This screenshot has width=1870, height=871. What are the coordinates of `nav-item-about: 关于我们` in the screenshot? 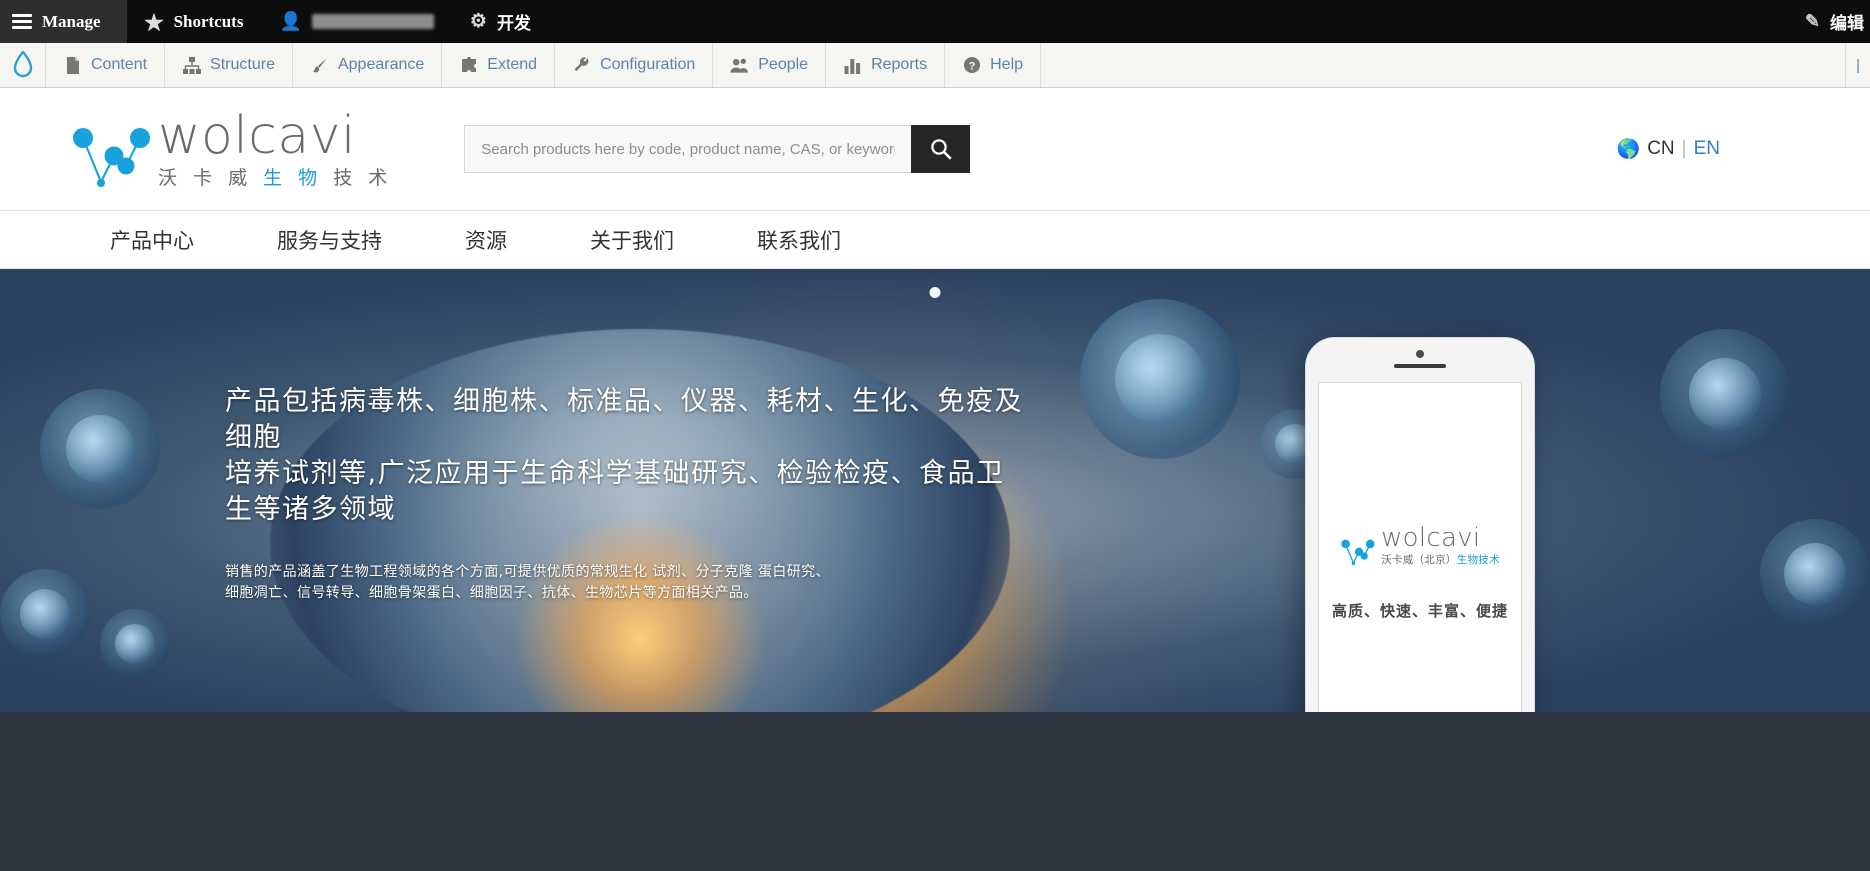 It's located at (632, 240).